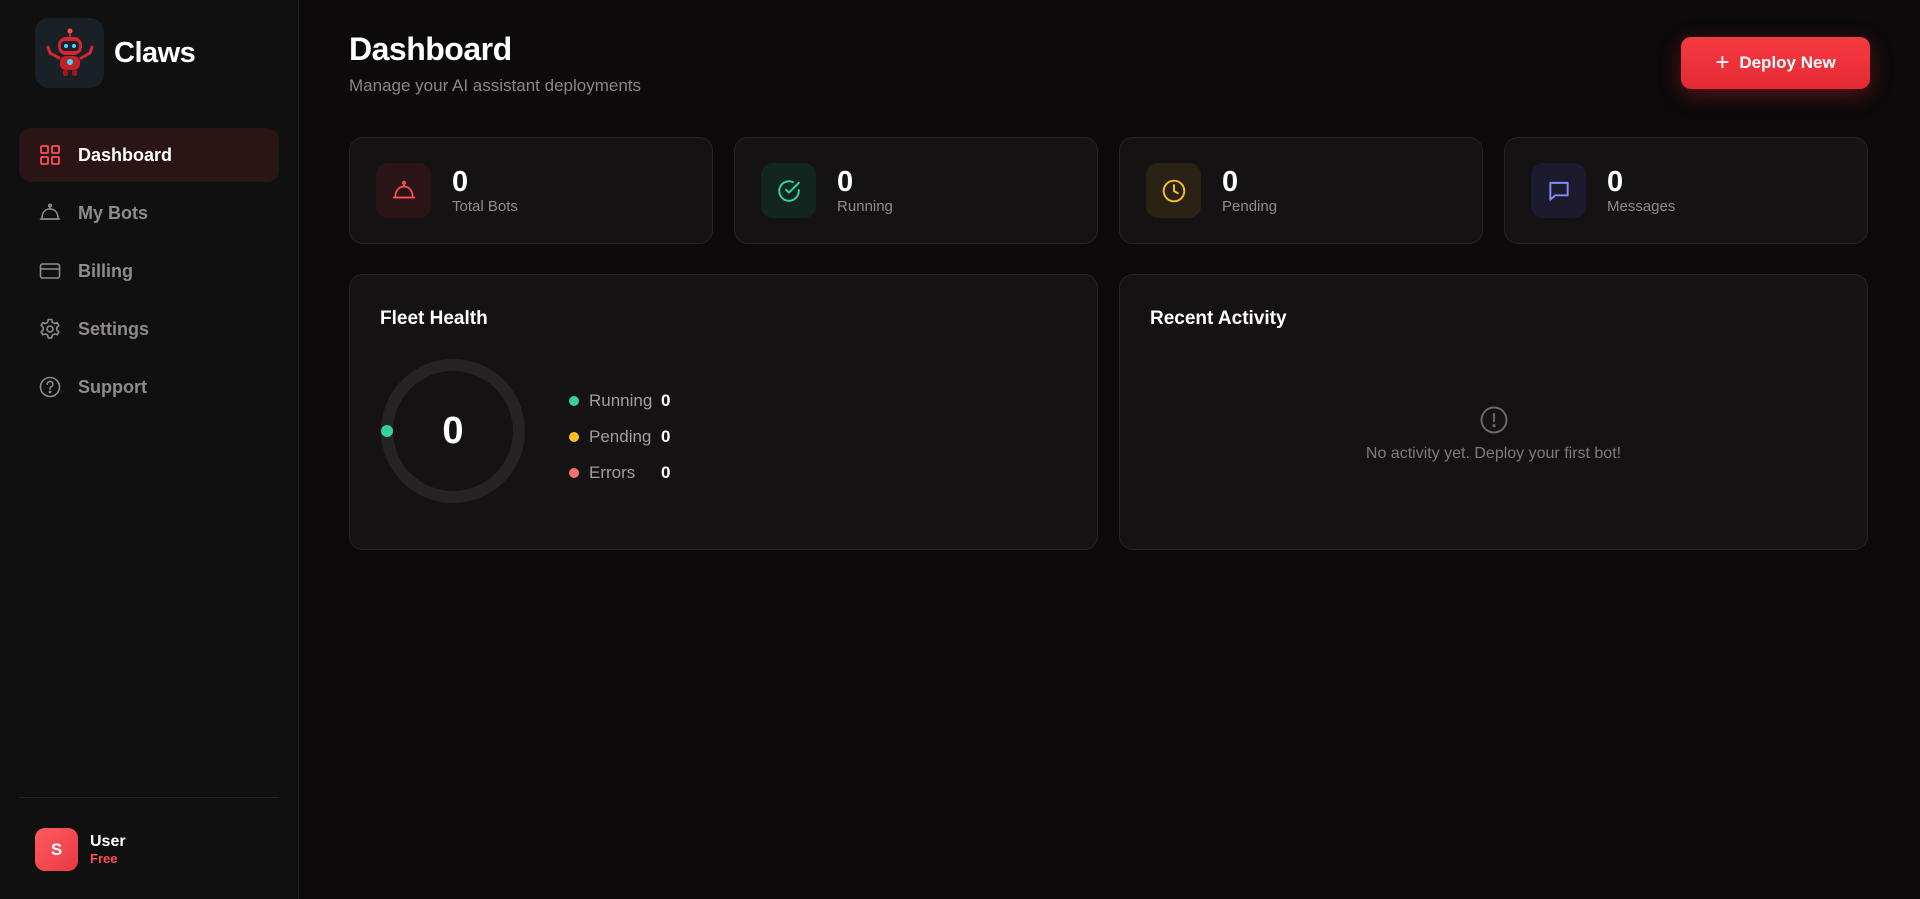 This screenshot has width=1920, height=899. Describe the element at coordinates (149, 797) in the screenshot. I see `sidebar-divider` at that location.